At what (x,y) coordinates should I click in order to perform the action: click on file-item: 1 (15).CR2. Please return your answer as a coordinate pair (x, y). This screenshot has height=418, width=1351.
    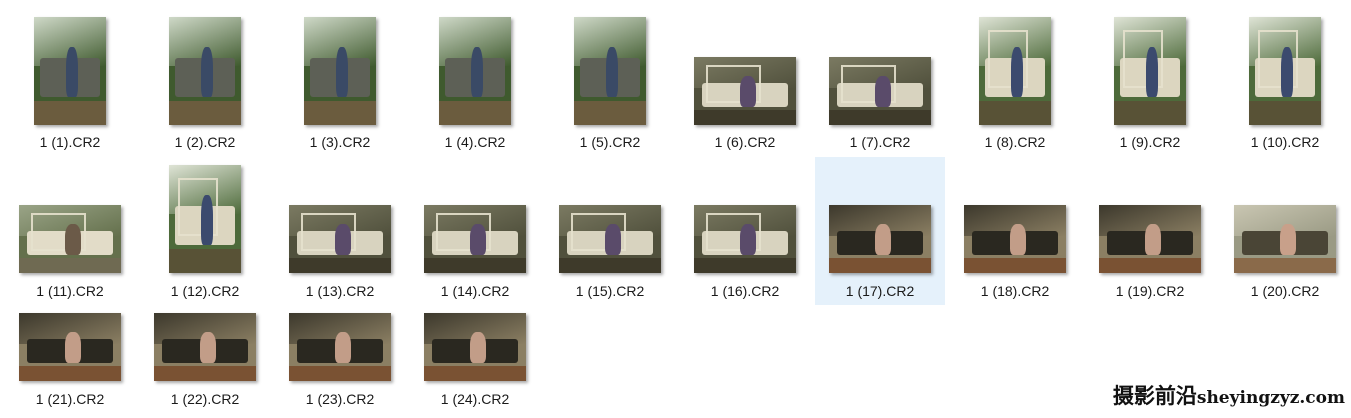
    Looking at the image, I should click on (610, 231).